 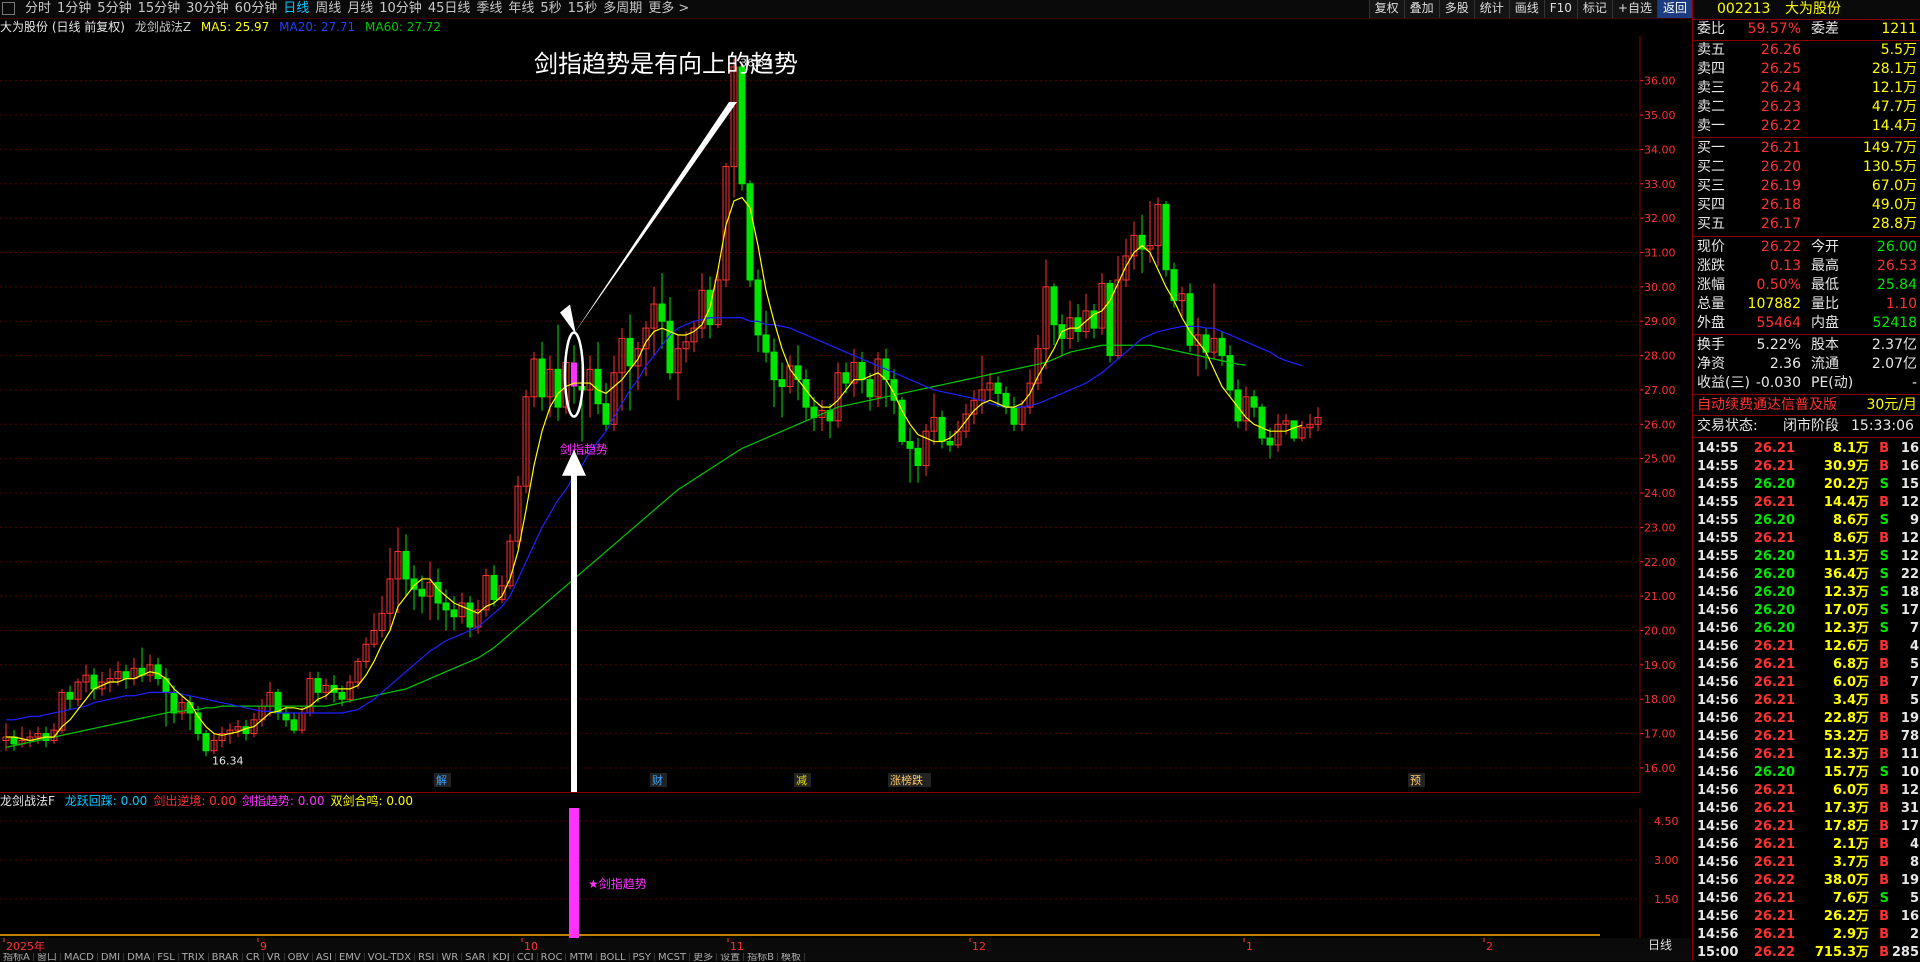 What do you see at coordinates (552, 957) in the screenshot?
I see `indicator-tab: ROC` at bounding box center [552, 957].